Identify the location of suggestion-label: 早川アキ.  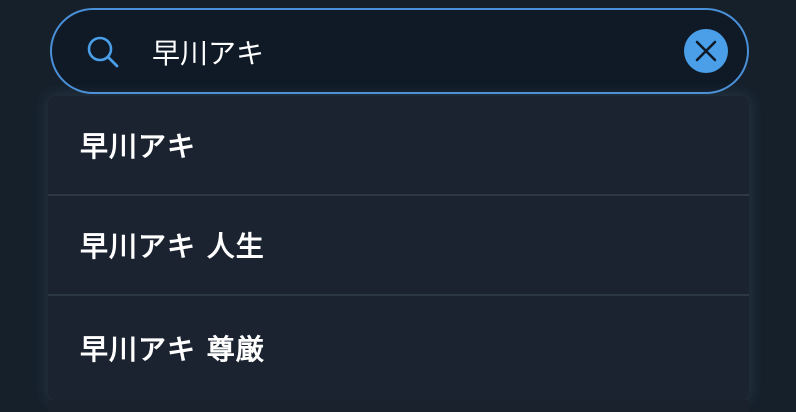
(138, 146).